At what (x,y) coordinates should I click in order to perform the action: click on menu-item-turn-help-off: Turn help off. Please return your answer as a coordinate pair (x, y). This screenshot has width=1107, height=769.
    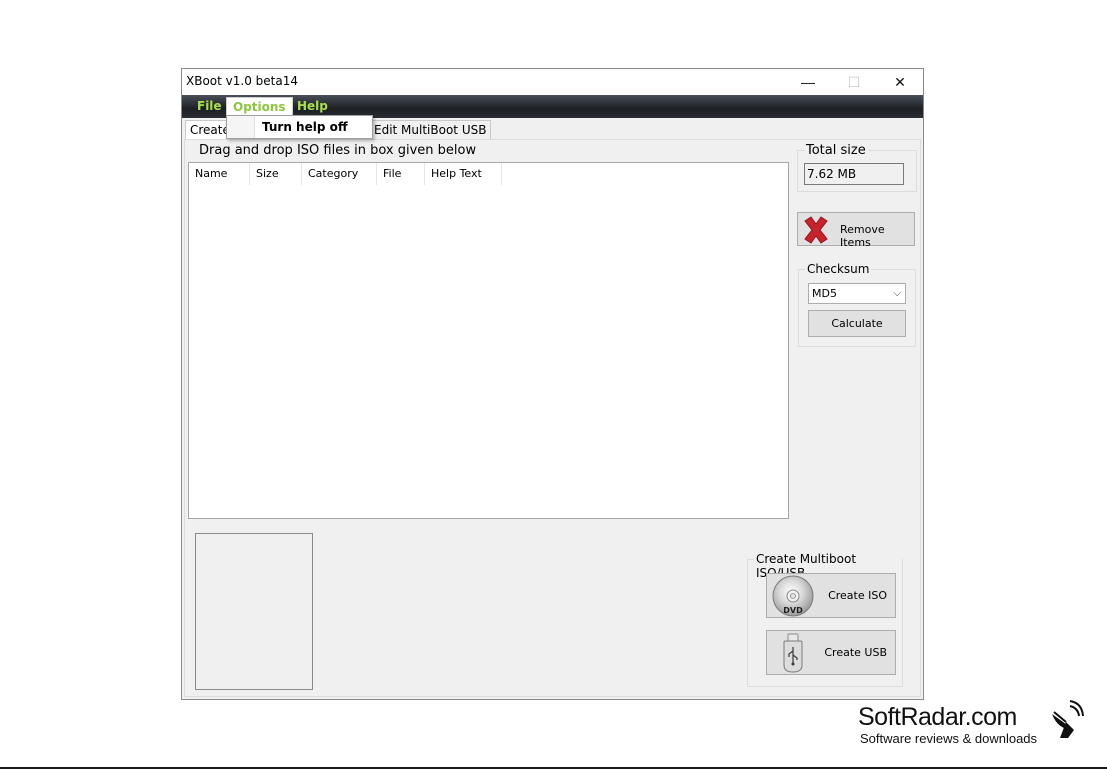
    Looking at the image, I should click on (305, 127).